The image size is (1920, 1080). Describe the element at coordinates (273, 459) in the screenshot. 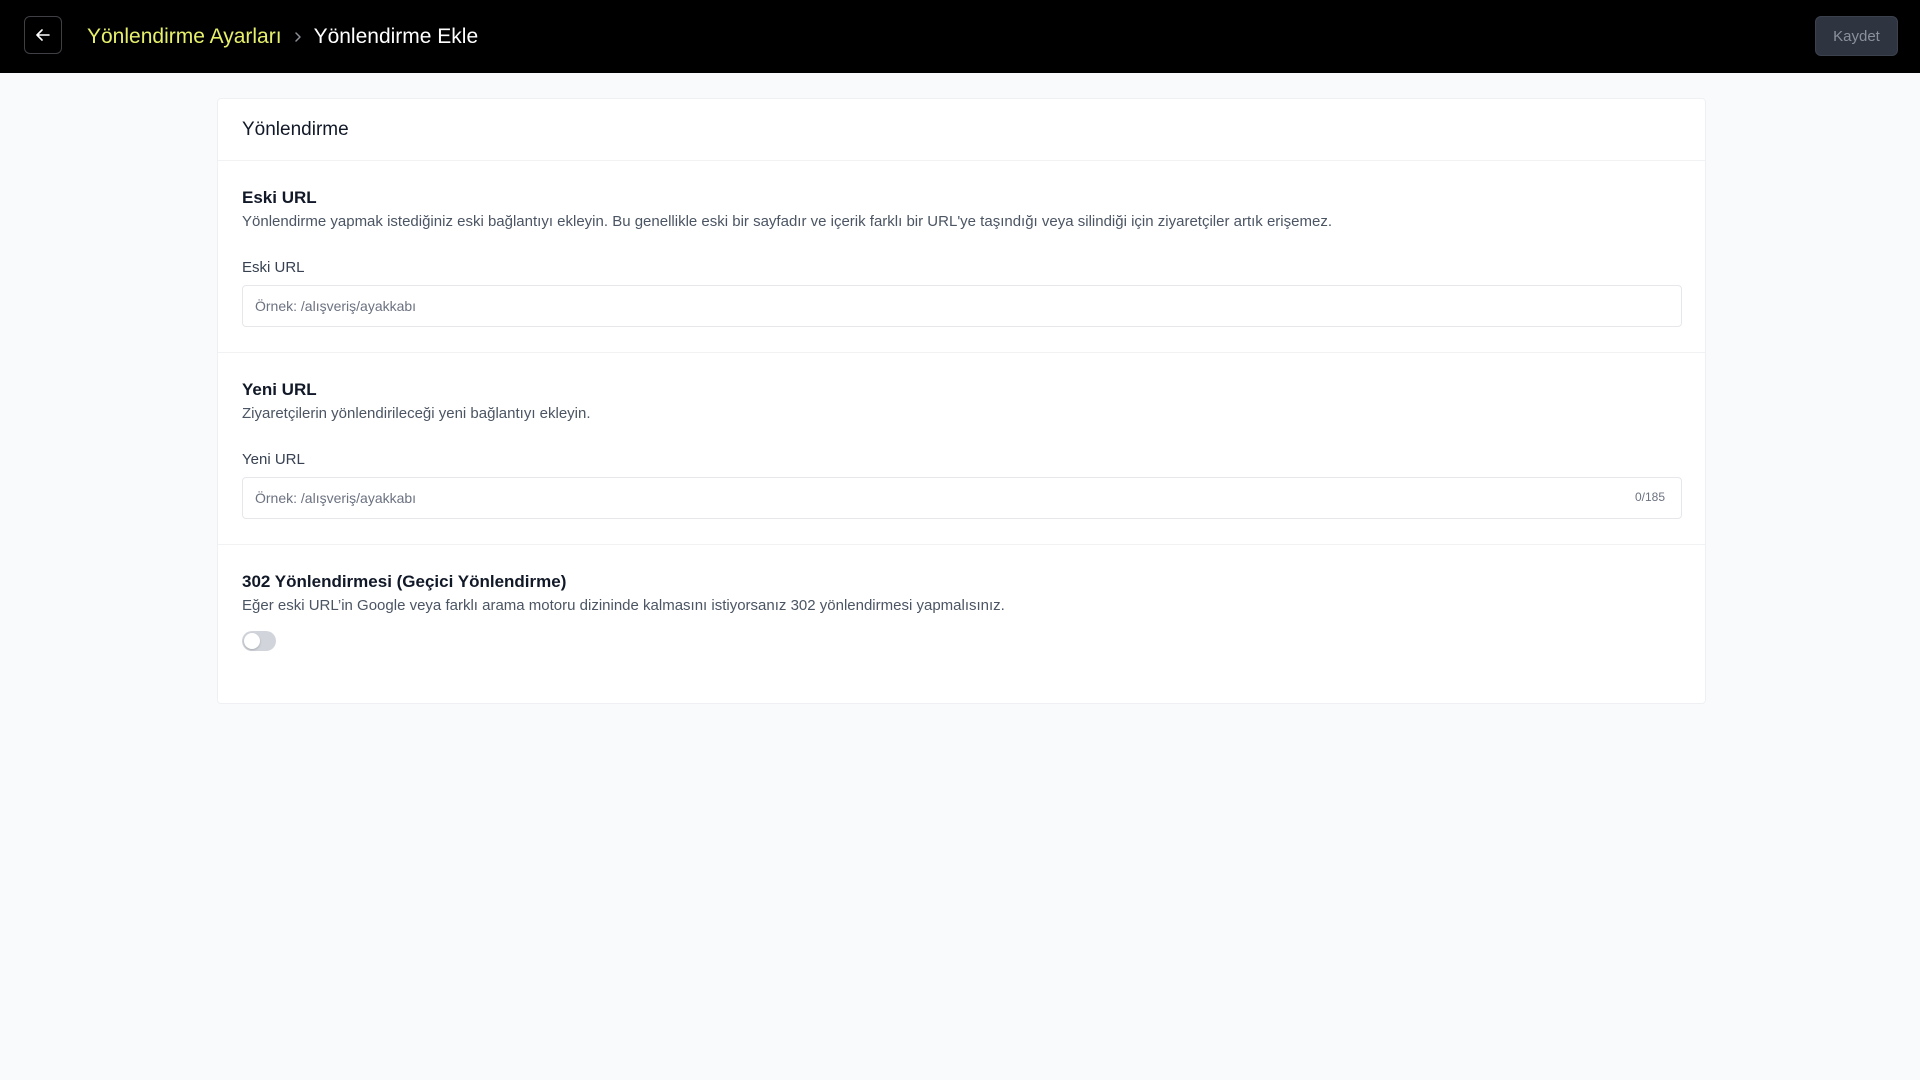

I see `new-url-label: Yeni URL` at that location.